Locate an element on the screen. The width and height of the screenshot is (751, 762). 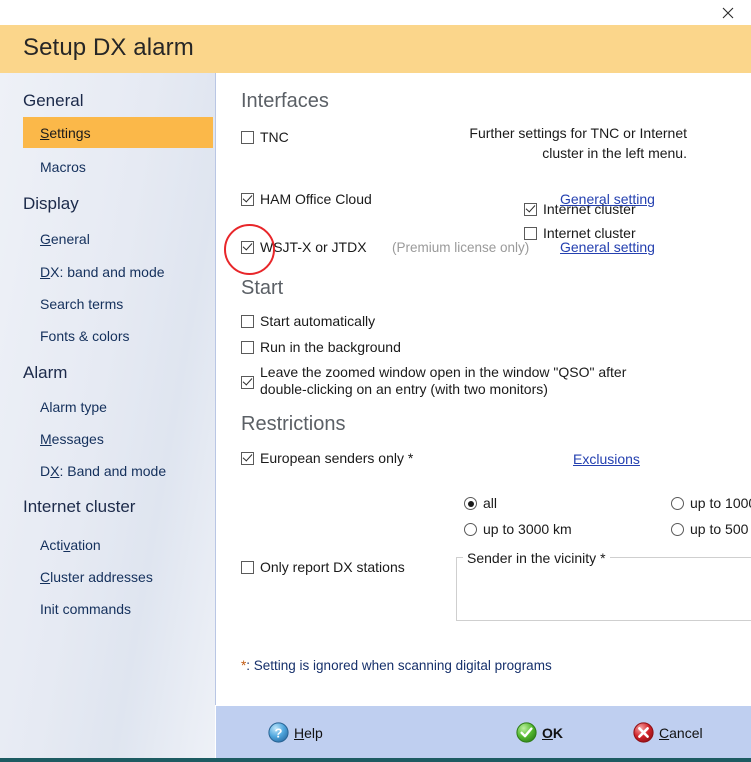
checkbox-label: WSJT-X or JTDX is located at coordinates (313, 247).